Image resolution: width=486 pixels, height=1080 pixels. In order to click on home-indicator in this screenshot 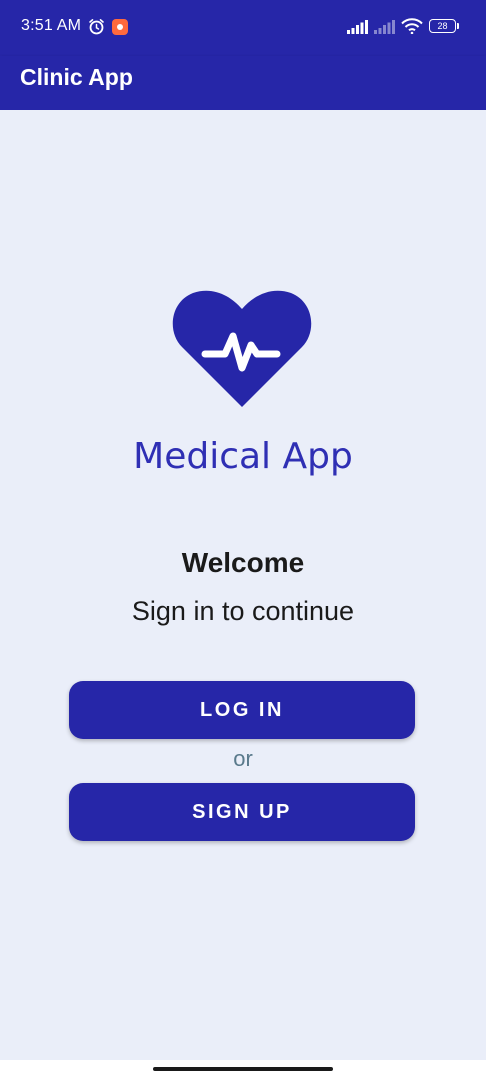, I will do `click(243, 1069)`.